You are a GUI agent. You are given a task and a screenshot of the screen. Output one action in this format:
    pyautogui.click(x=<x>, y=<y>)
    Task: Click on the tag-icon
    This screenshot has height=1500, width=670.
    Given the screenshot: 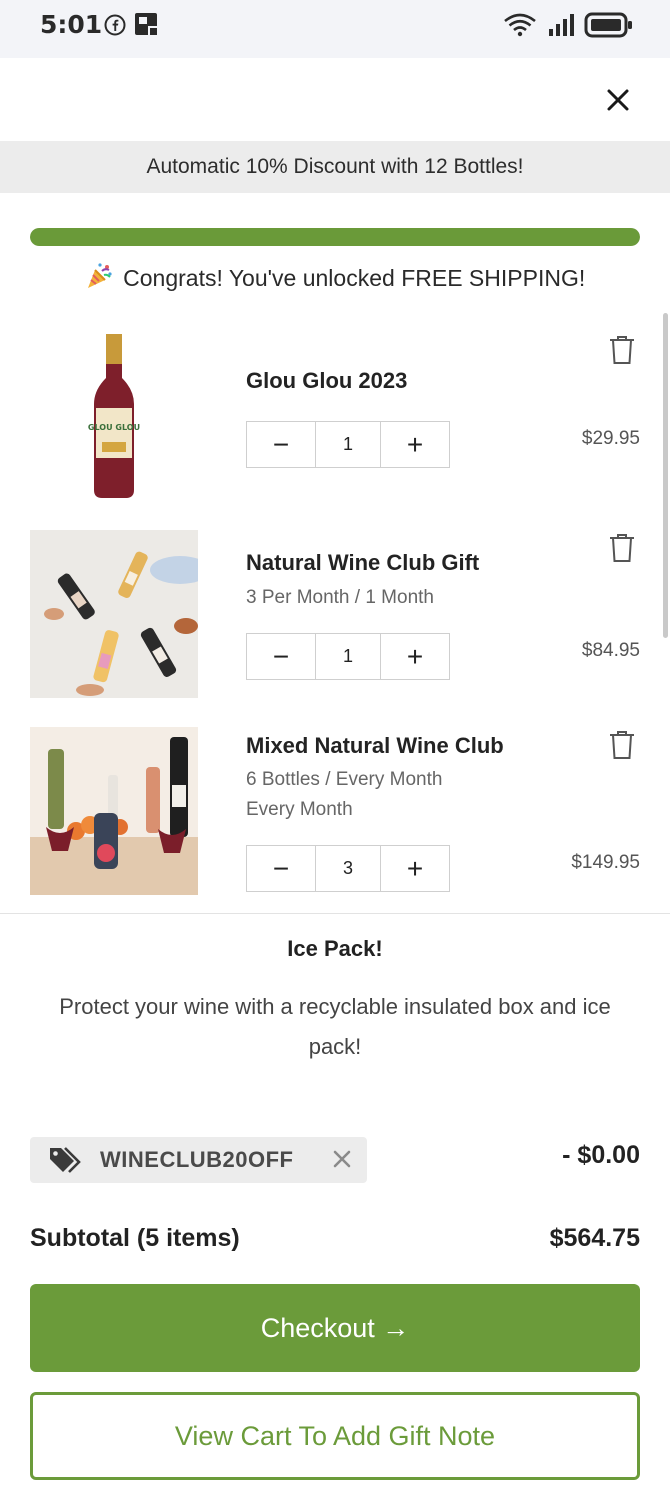 What is the action you would take?
    pyautogui.click(x=65, y=1160)
    